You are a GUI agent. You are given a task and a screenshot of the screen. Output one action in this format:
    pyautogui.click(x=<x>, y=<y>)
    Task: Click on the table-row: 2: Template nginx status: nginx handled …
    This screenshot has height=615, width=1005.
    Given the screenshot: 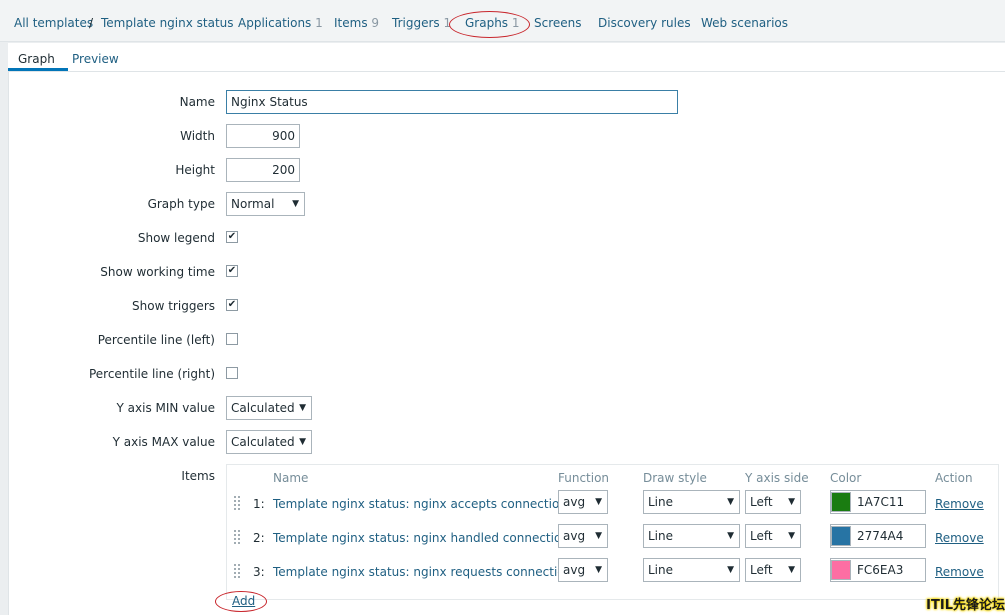 What is the action you would take?
    pyautogui.click(x=612, y=537)
    